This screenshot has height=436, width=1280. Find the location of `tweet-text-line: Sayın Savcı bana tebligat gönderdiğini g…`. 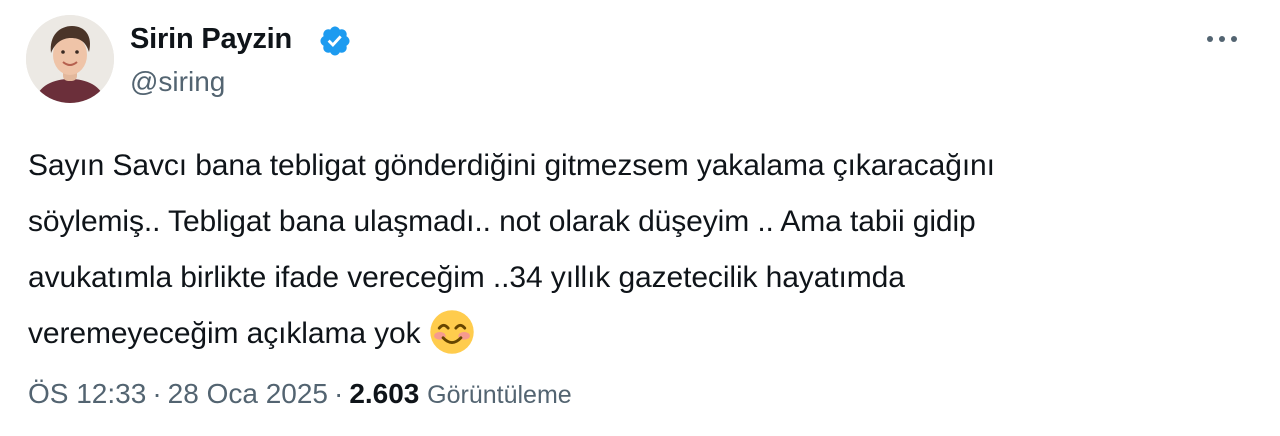

tweet-text-line: Sayın Savcı bana tebligat gönderdiğini g… is located at coordinates (511, 165).